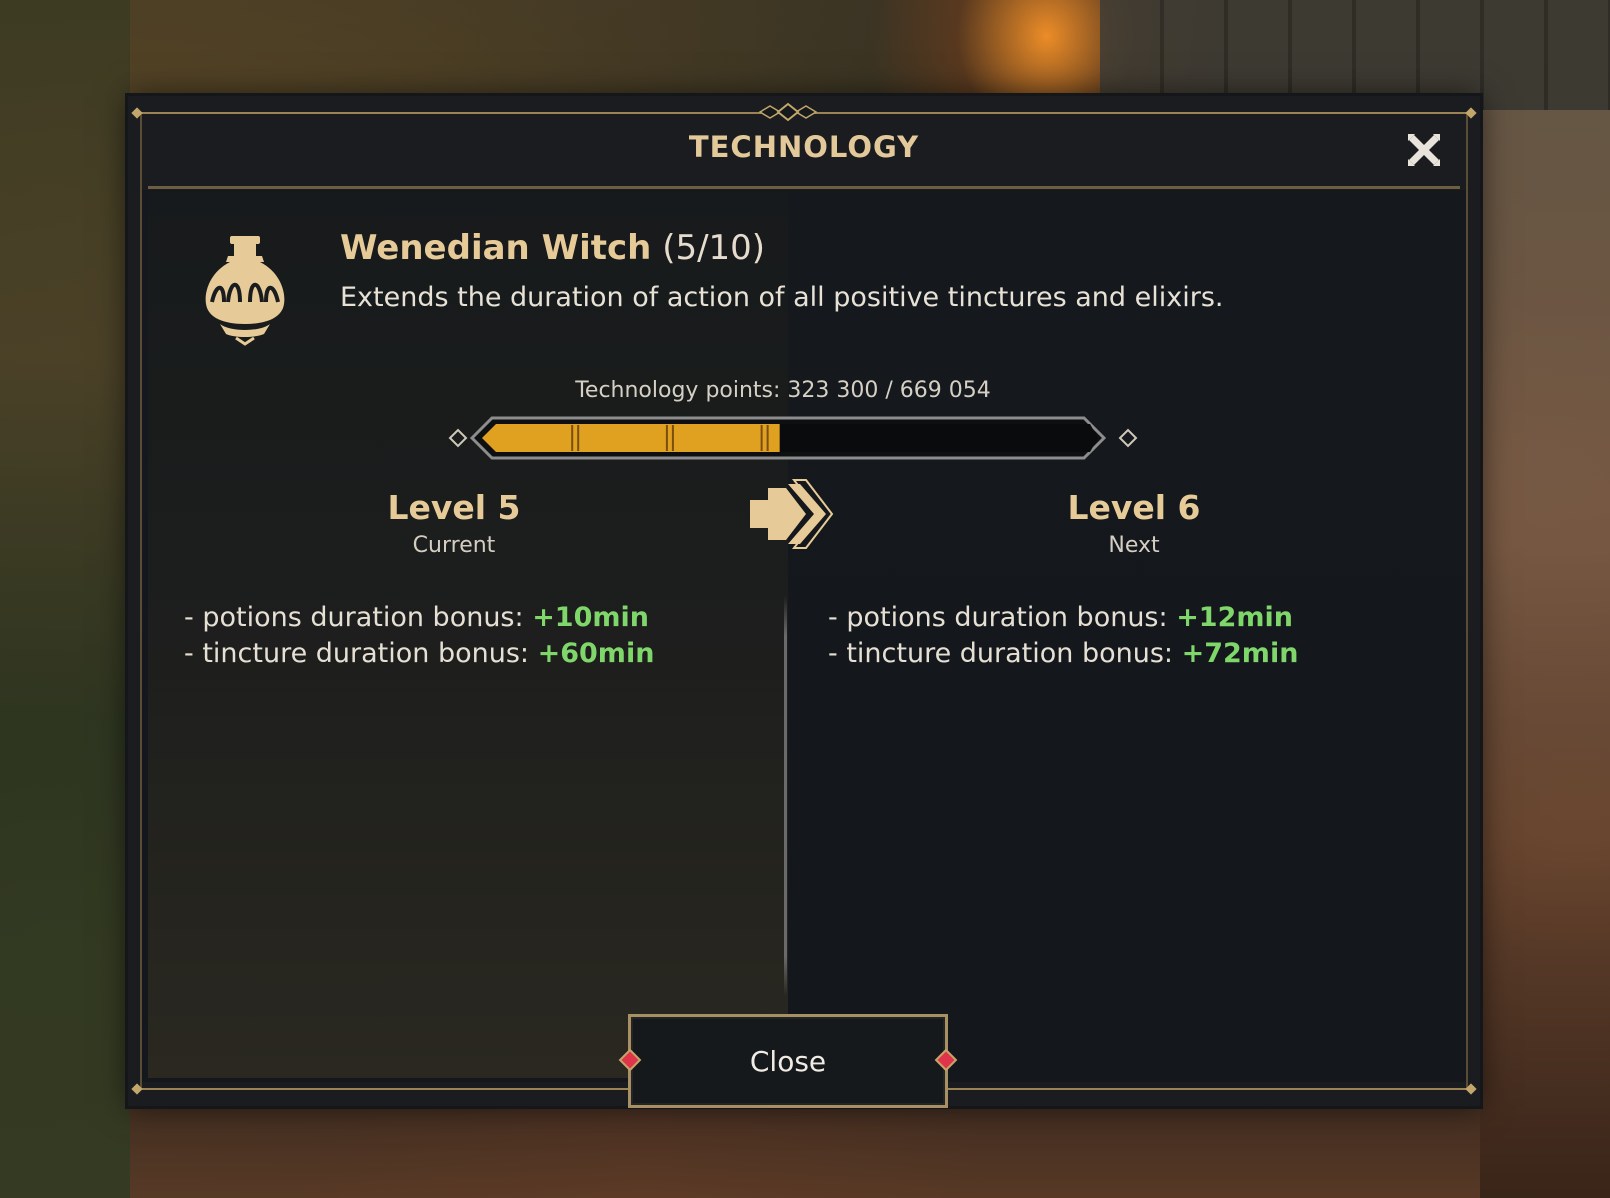 The image size is (1610, 1198). Describe the element at coordinates (596, 653) in the screenshot. I see `bonus-value: +60min` at that location.